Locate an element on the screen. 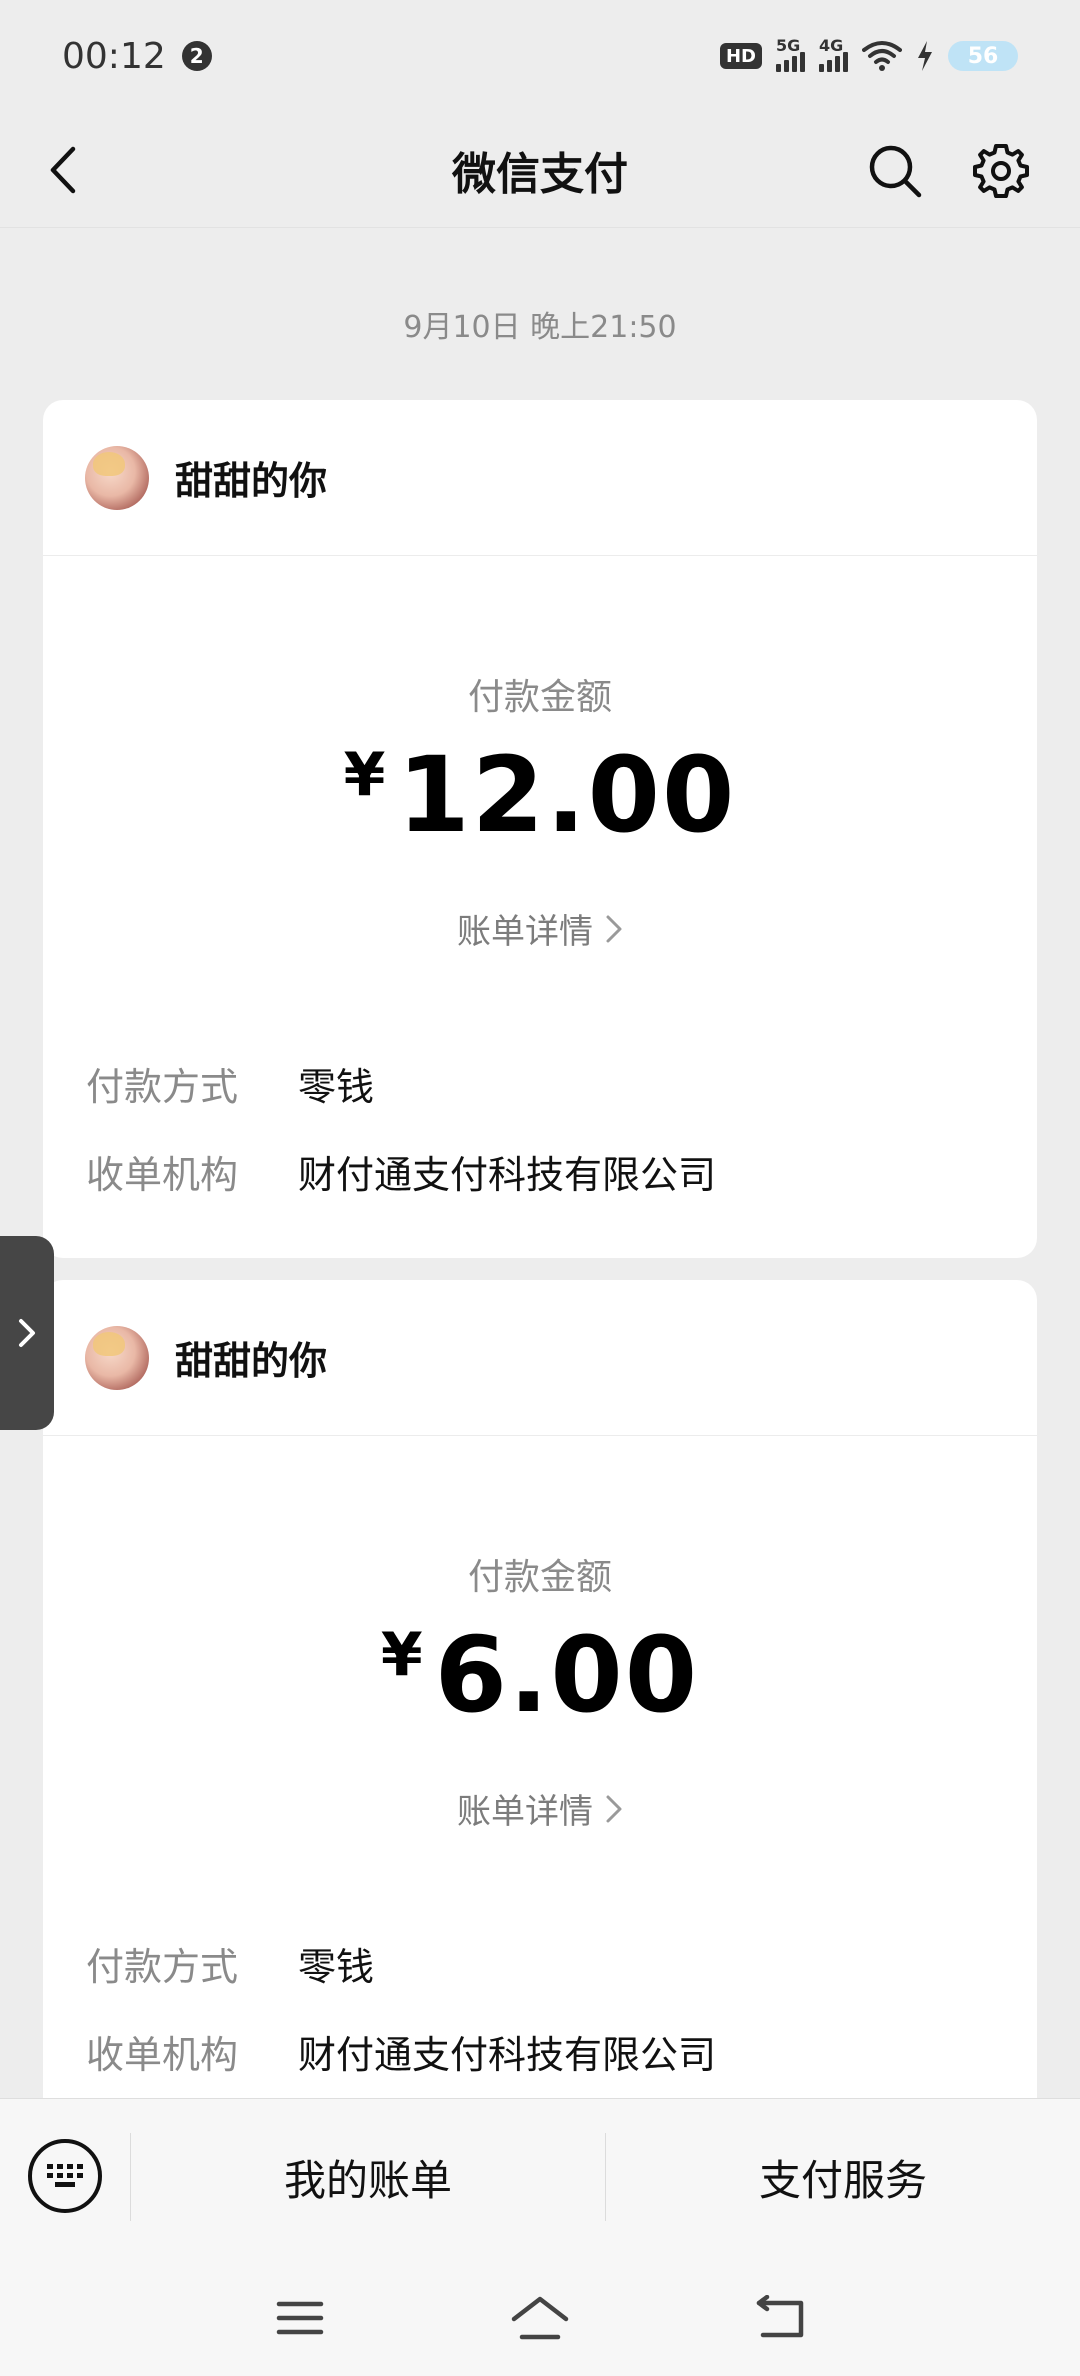  amount-value: 12.00 is located at coordinates (567, 795).